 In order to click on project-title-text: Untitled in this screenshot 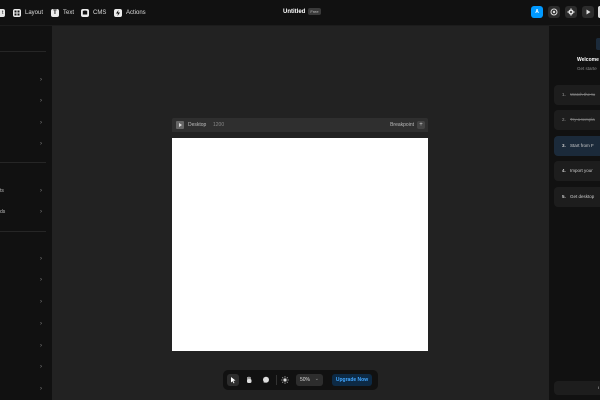, I will do `click(294, 11)`.